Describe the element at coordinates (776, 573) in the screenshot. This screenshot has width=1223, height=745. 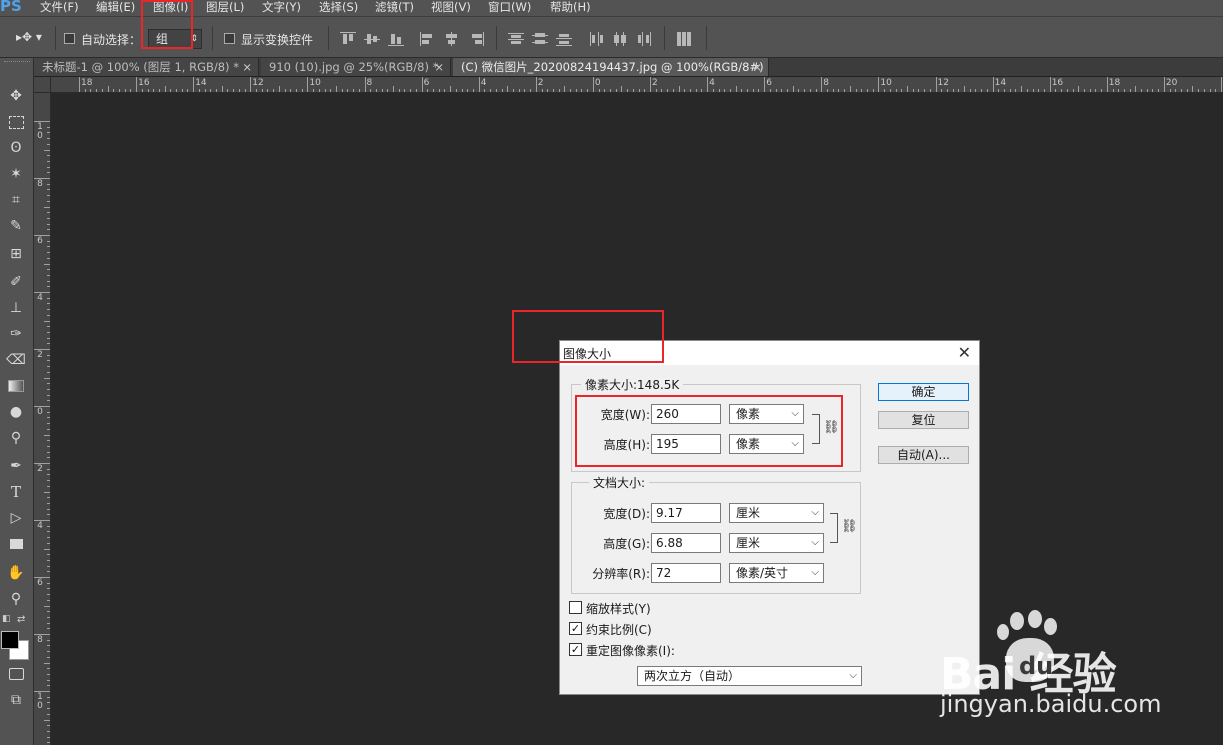
I see `resolution-unit-select: 像素/英寸 ⌵` at that location.